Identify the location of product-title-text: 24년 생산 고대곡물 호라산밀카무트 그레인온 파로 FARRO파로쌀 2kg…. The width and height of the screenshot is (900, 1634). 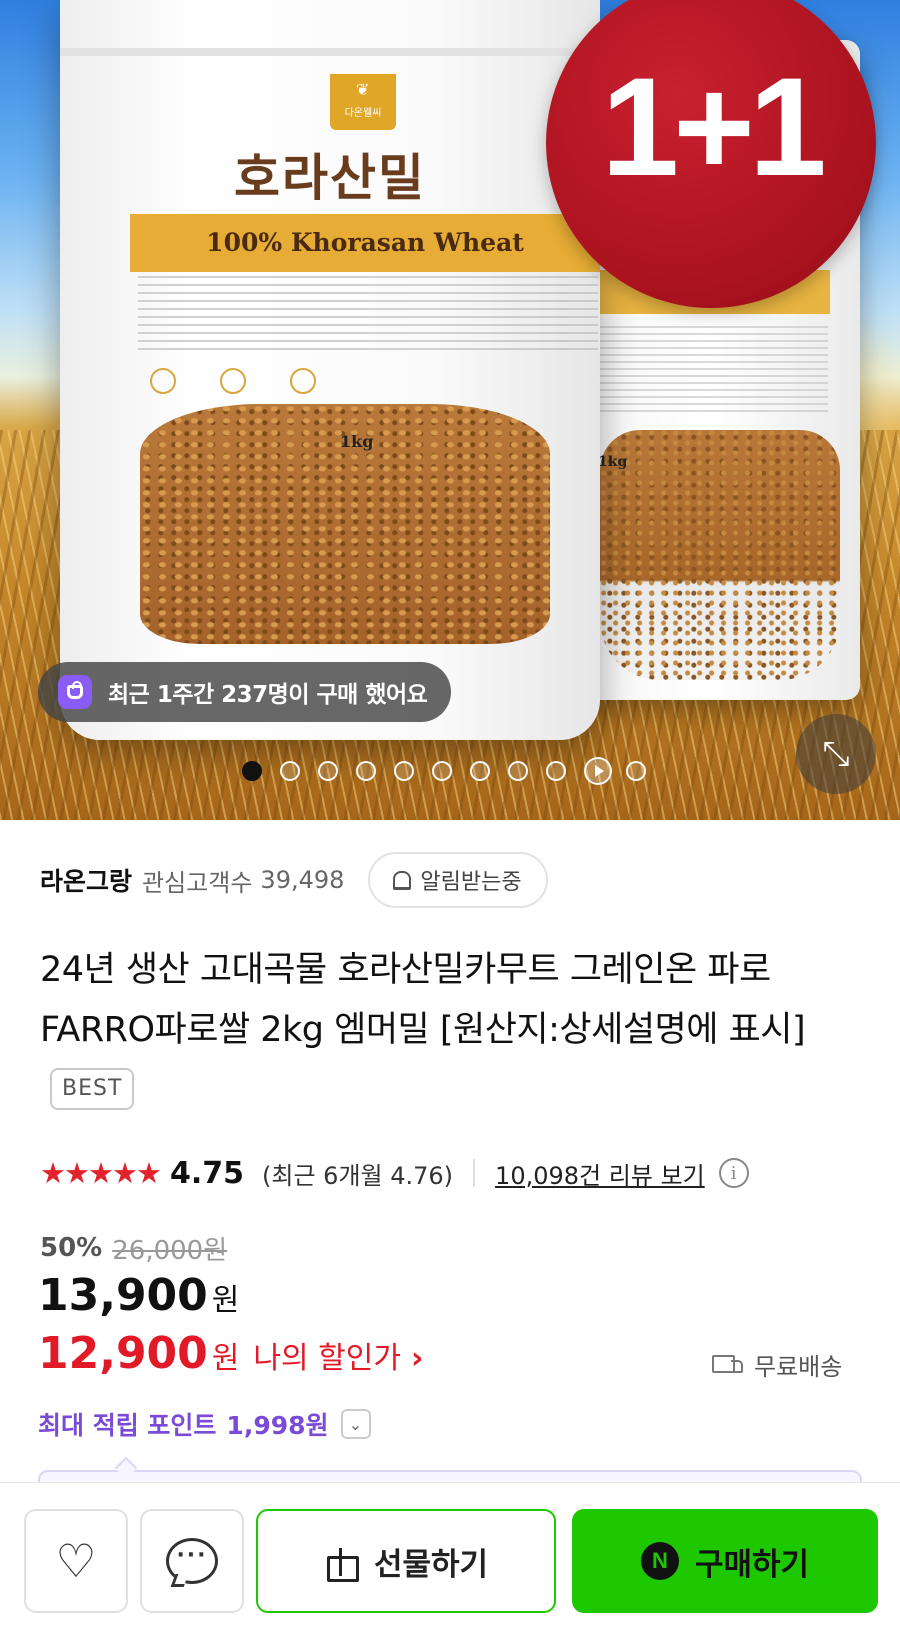
(423, 1000).